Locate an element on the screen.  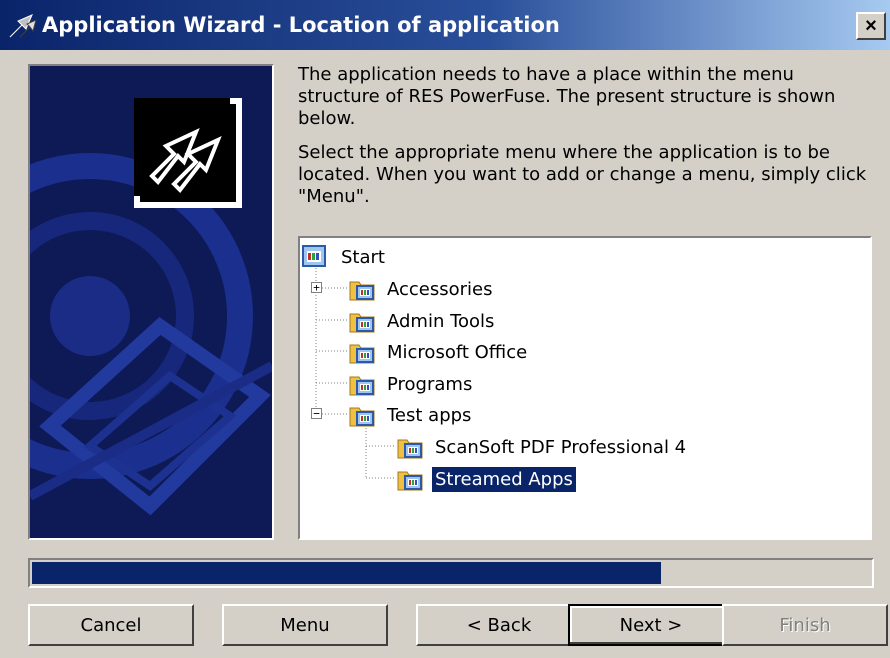
close-icon: × is located at coordinates (871, 25).